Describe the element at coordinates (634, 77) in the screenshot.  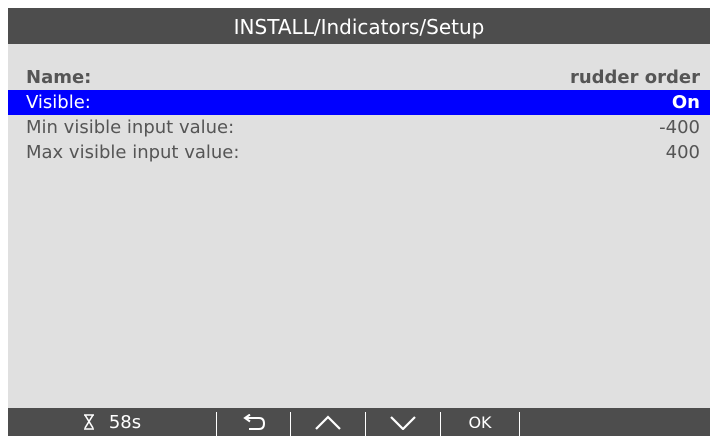
I see `setting-value: rudder order` at that location.